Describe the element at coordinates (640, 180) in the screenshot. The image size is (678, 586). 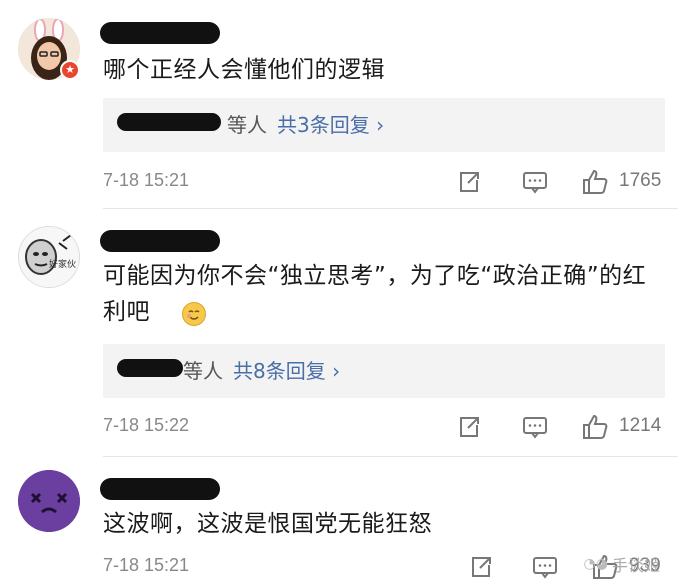
I see `like-count: 1765` at that location.